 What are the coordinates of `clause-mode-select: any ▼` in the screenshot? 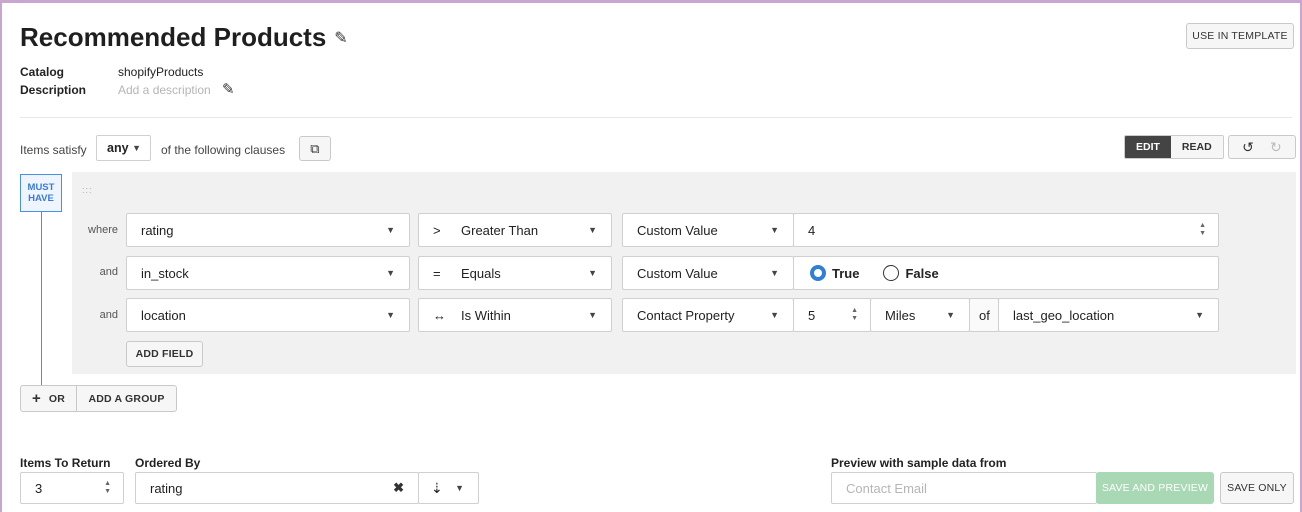 It's located at (123, 148).